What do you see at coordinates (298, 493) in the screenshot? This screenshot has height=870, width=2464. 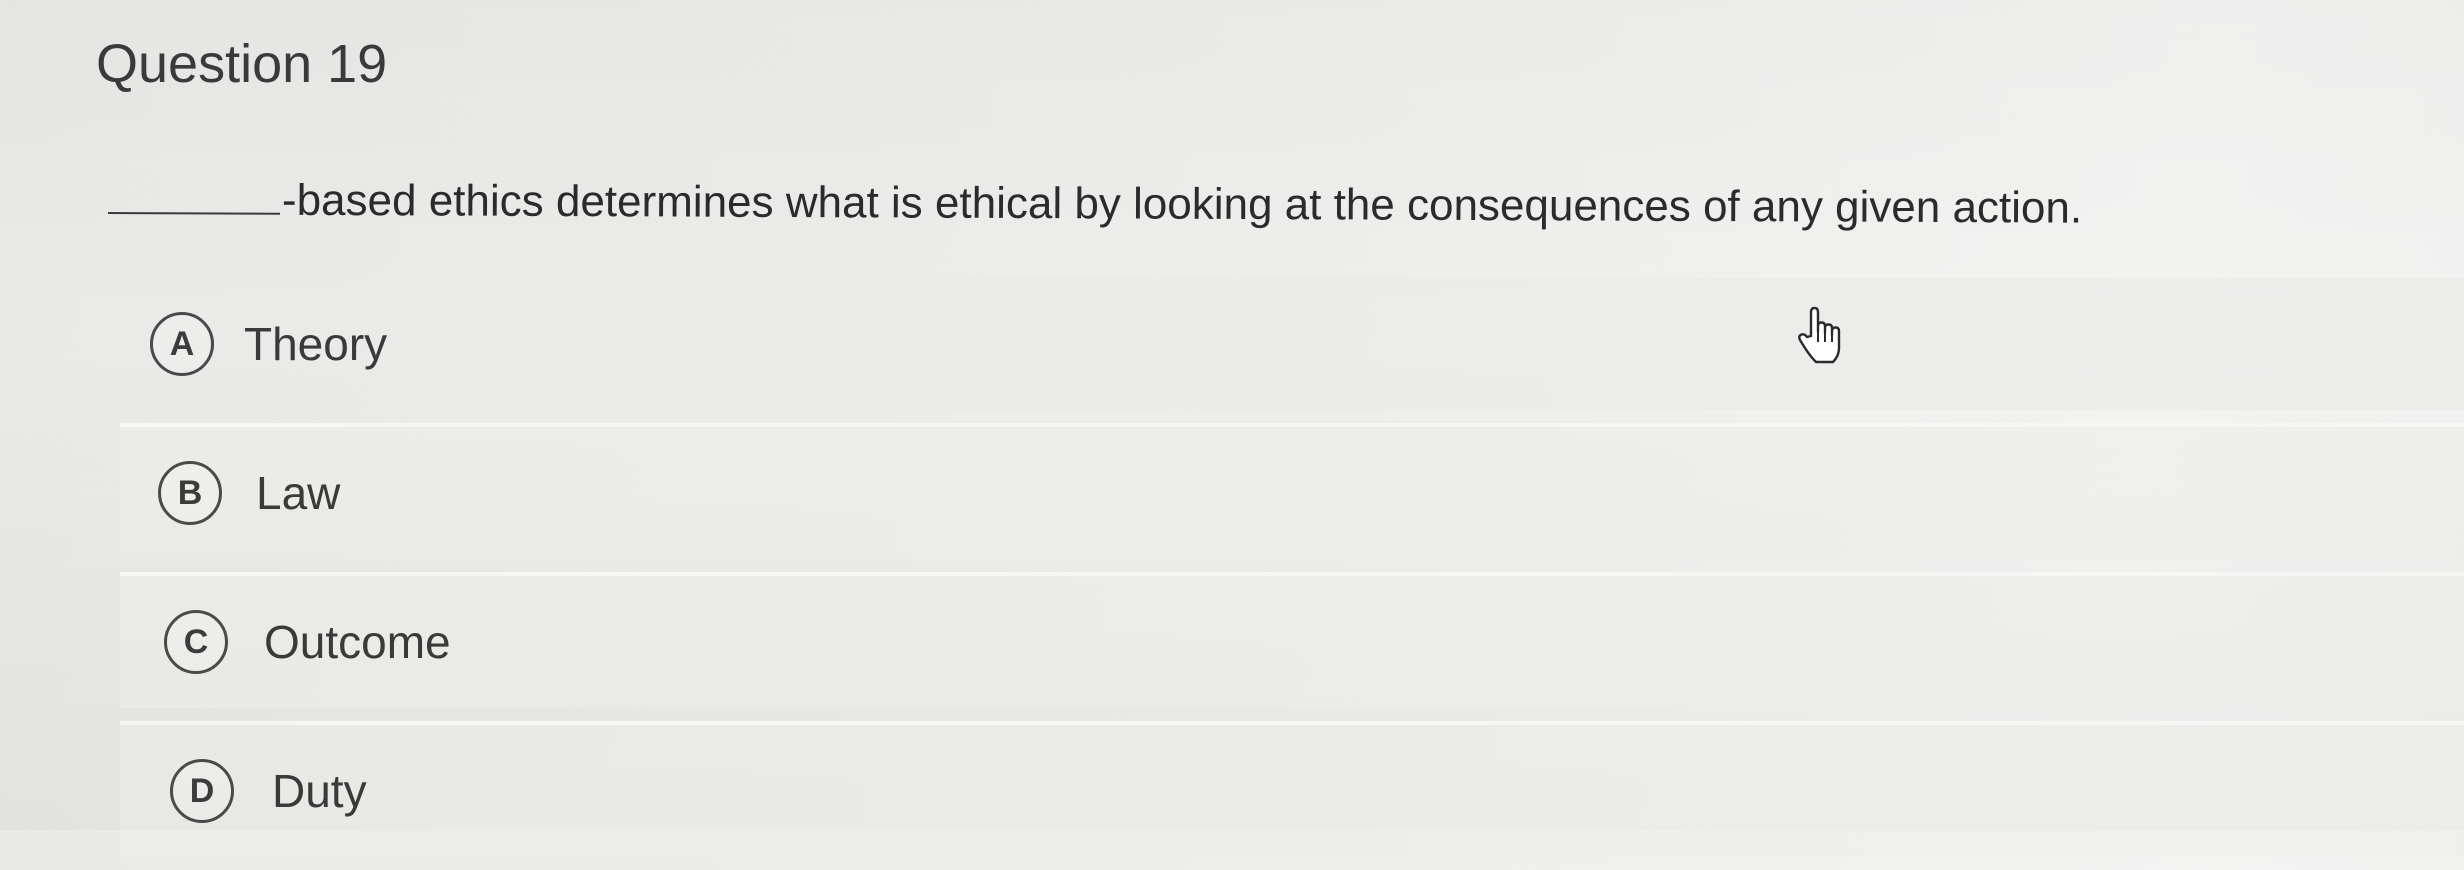 I see `option-label: Law` at bounding box center [298, 493].